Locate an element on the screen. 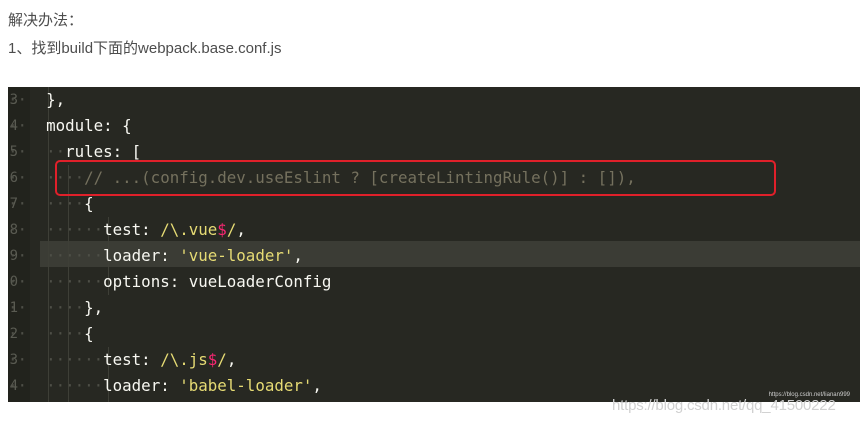  code-line: ·· ····{ is located at coordinates (51, 333).